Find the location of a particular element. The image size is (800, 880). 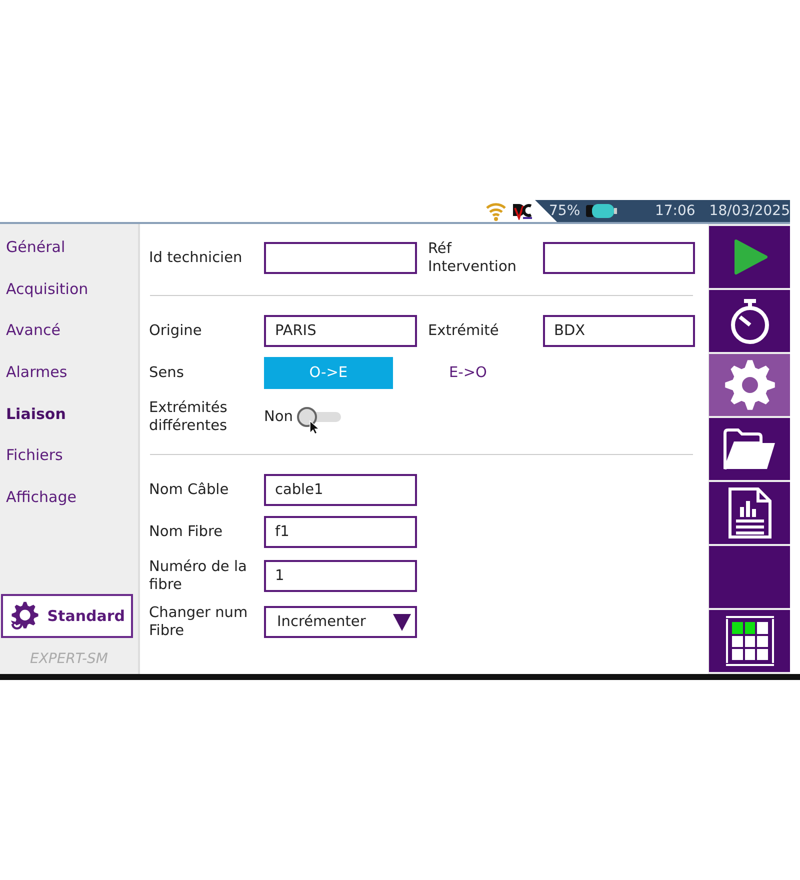

grid-icon is located at coordinates (749, 641).